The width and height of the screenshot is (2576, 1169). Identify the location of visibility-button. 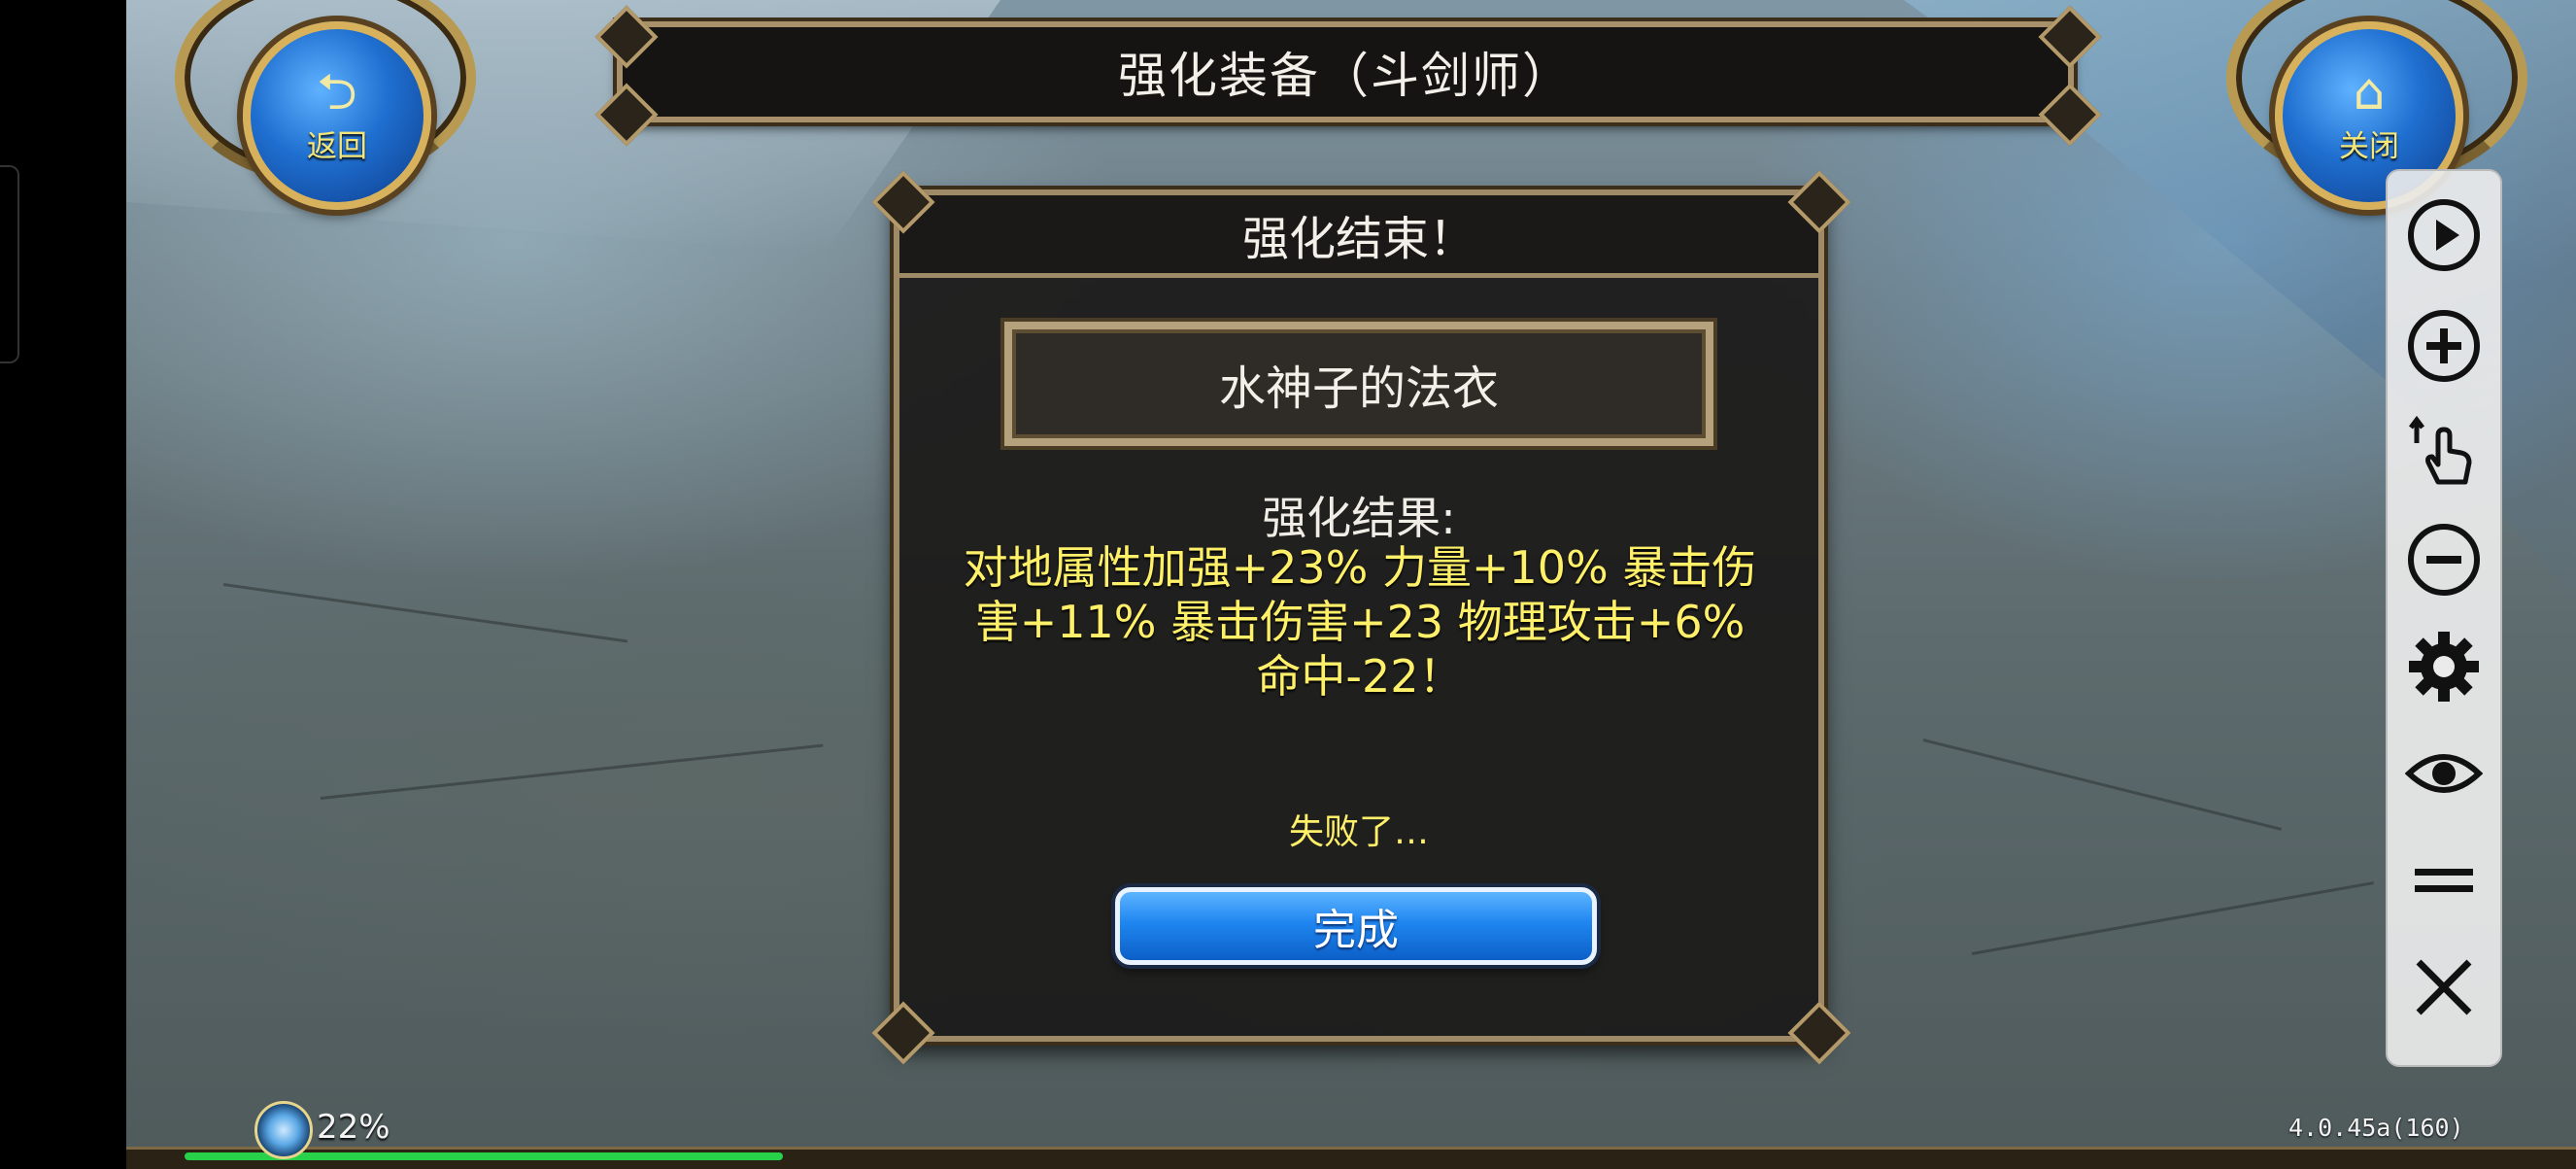
(2444, 773).